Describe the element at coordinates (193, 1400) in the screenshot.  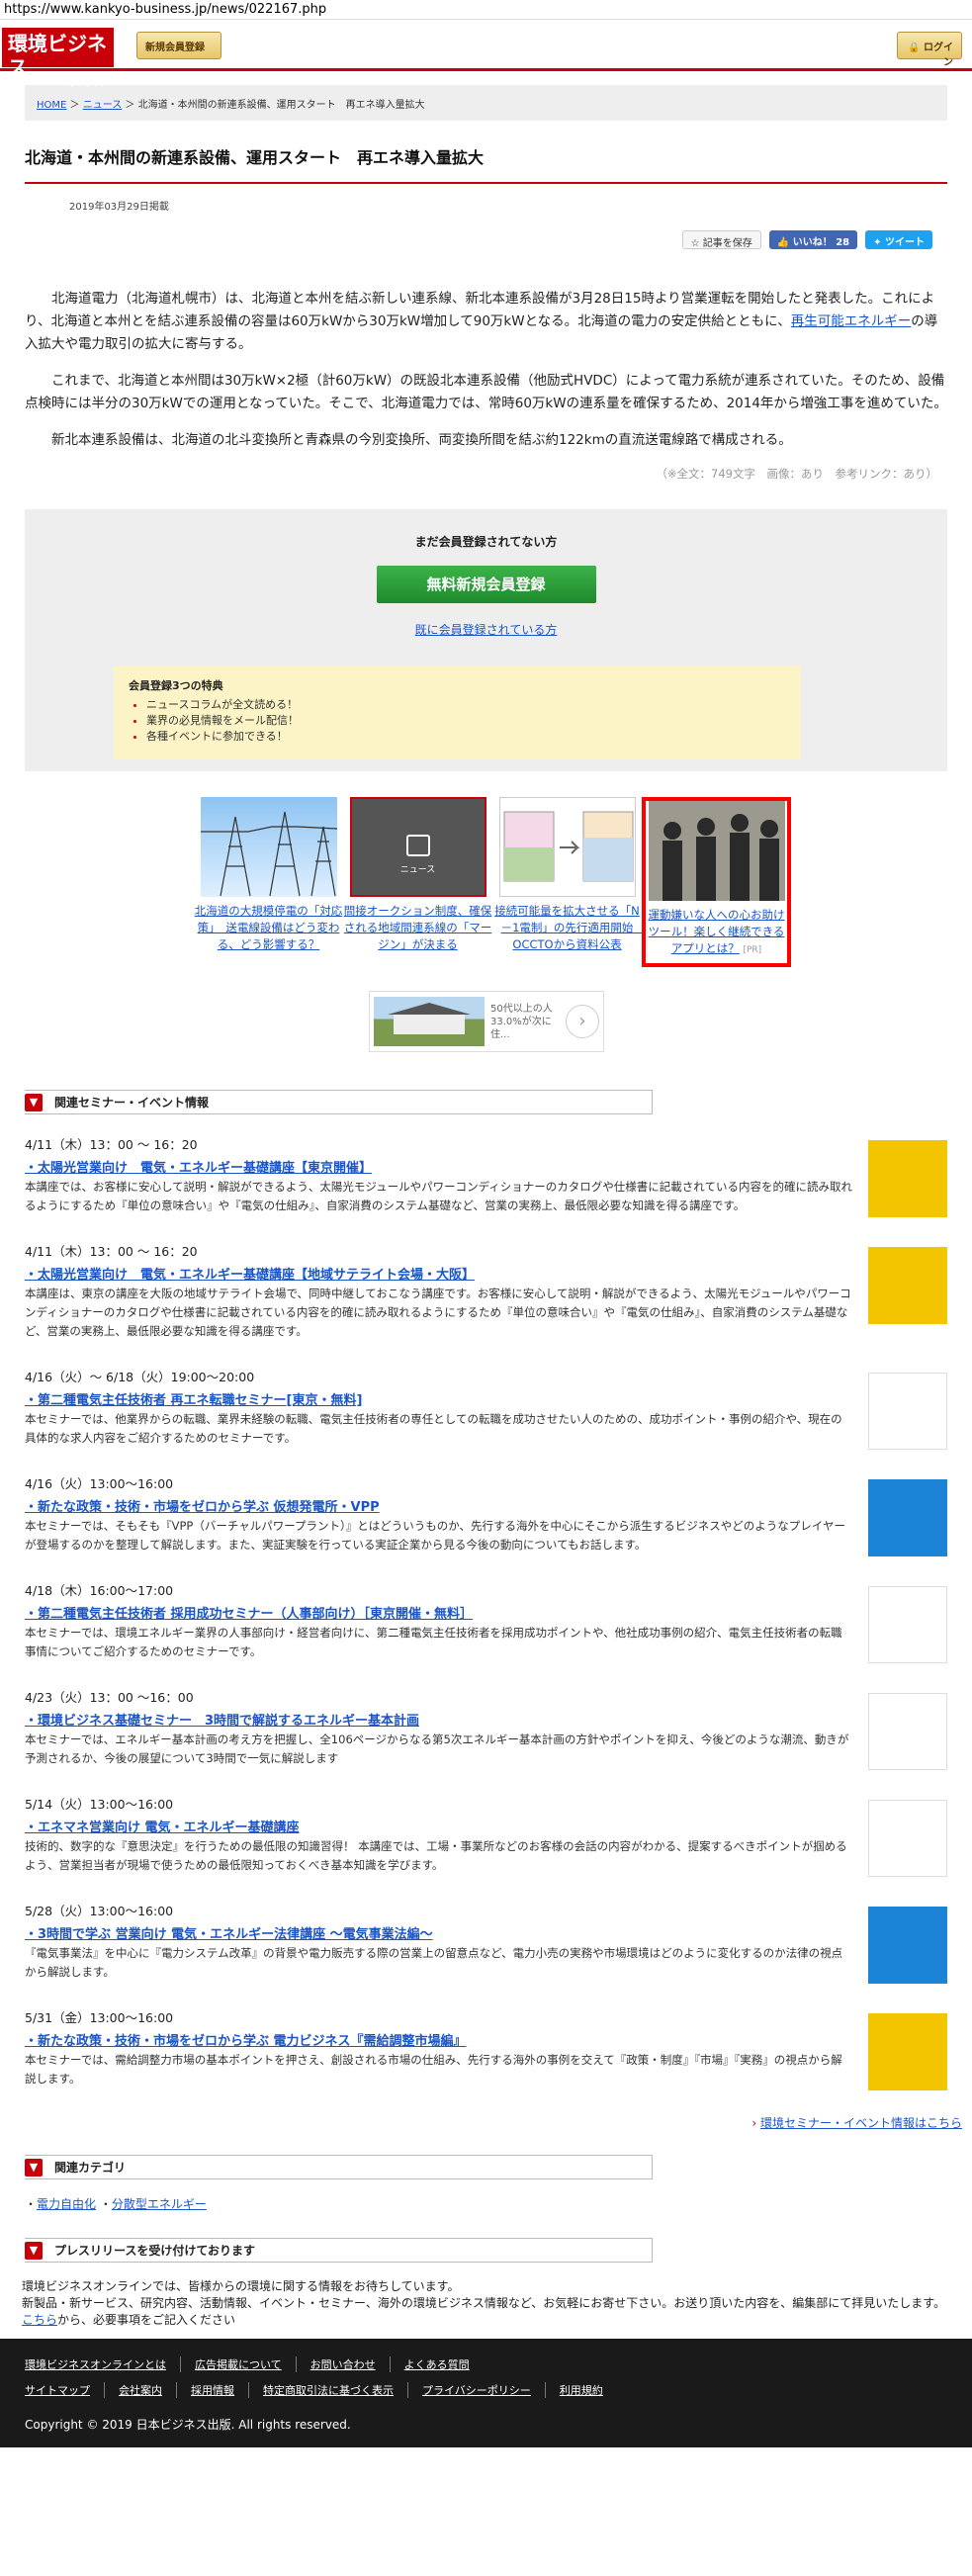
I see `seminar-link: ・第二種電気主任技術者 再エネ転職セミナー[東京・無料]` at that location.